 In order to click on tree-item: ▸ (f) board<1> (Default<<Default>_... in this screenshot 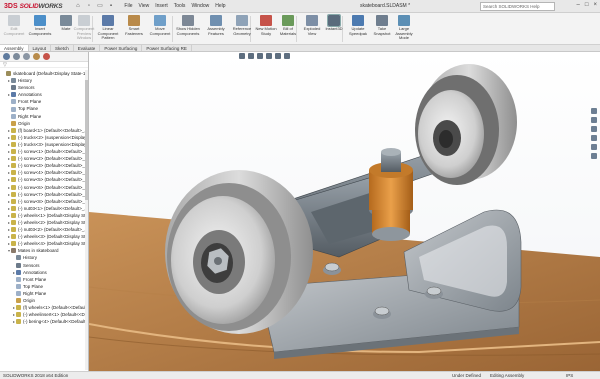, I will do `click(43, 130)`.